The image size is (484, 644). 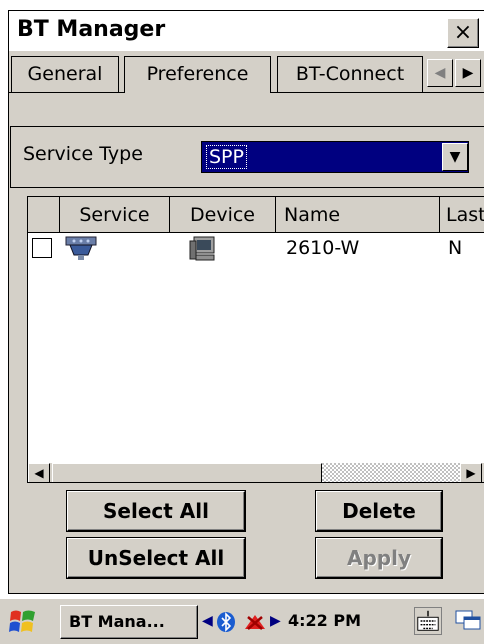 I want to click on row-checkbox, so click(x=42, y=248).